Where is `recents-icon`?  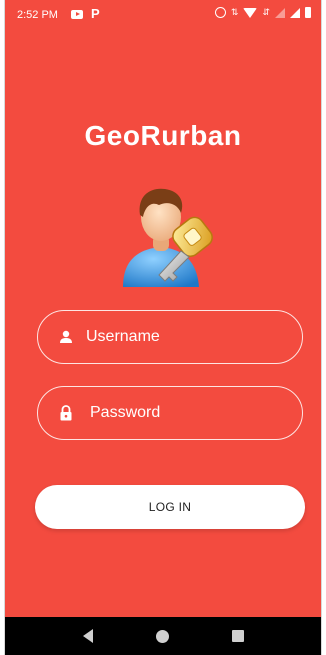
recents-icon is located at coordinates (237, 636).